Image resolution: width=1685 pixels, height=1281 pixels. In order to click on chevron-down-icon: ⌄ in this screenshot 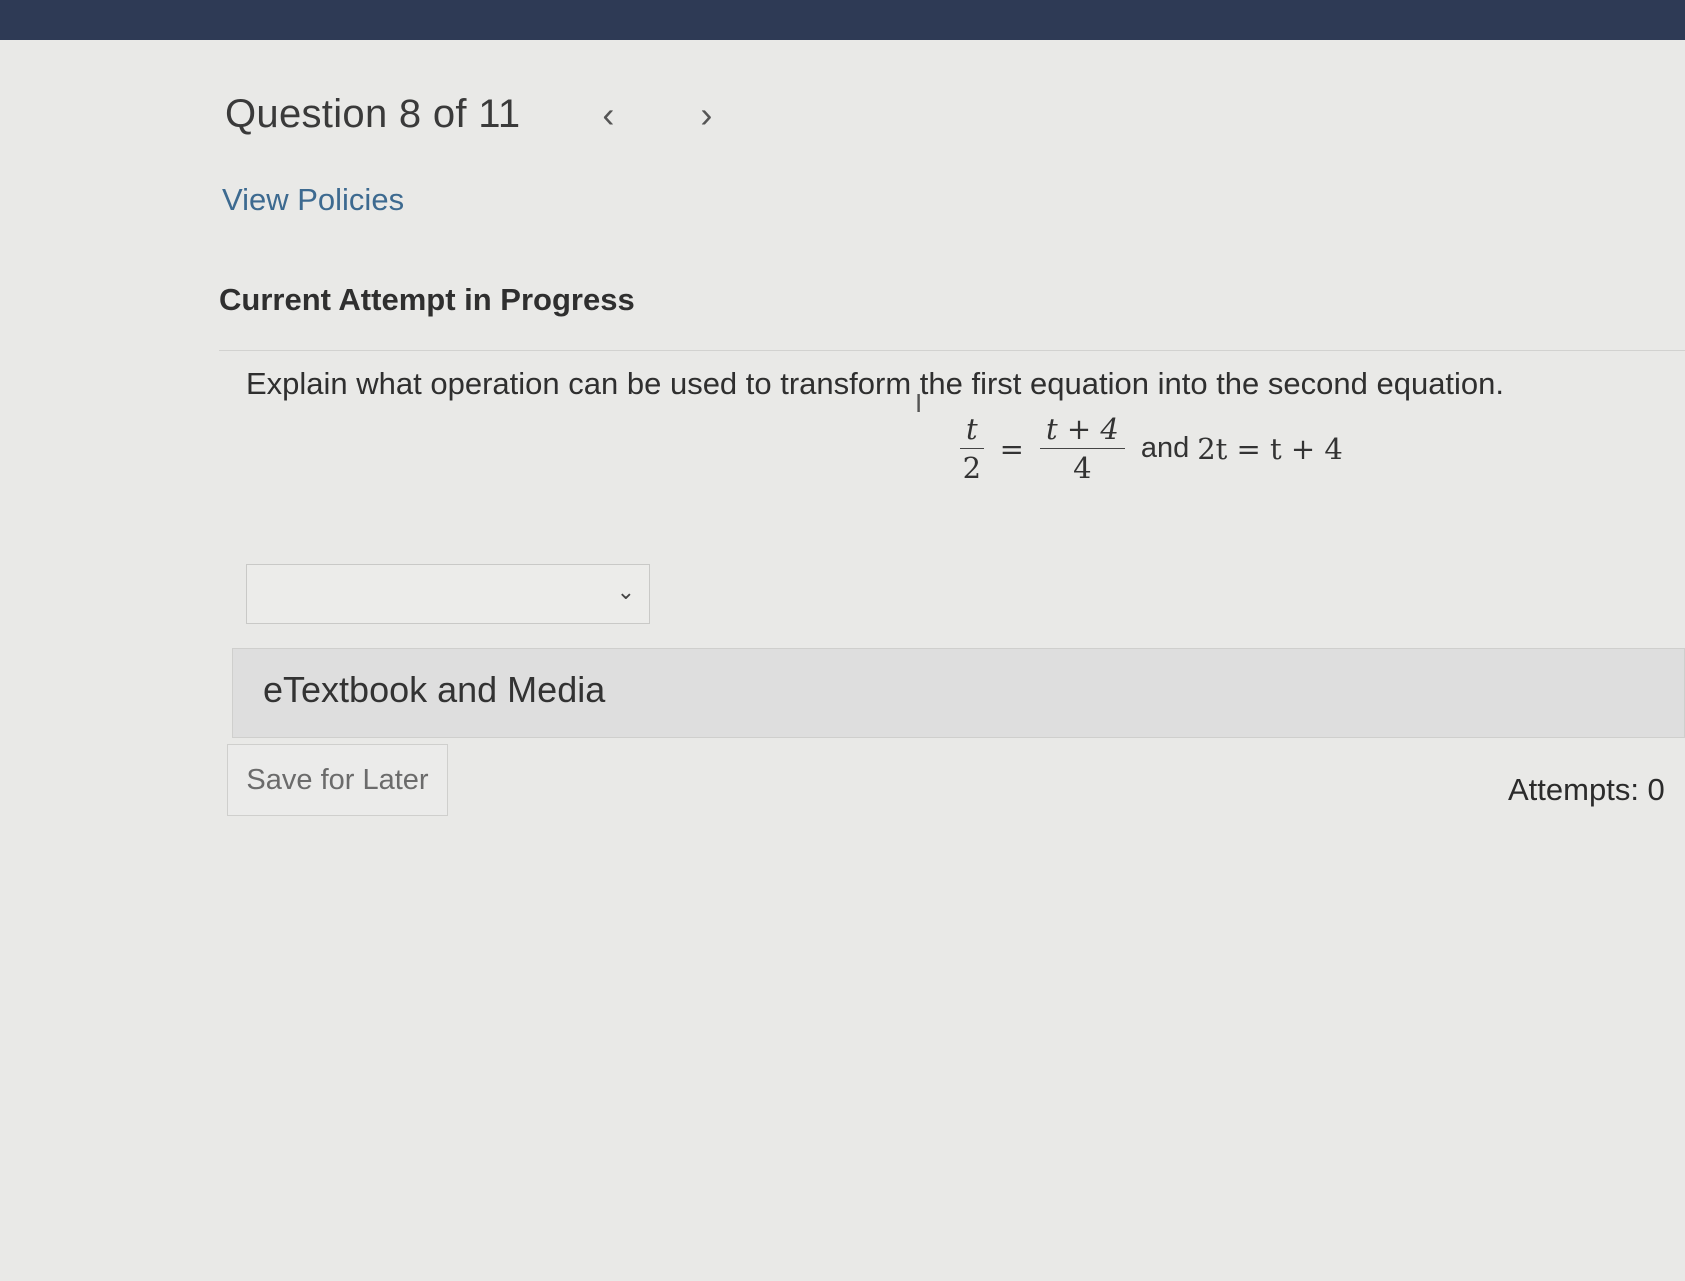, I will do `click(625, 591)`.